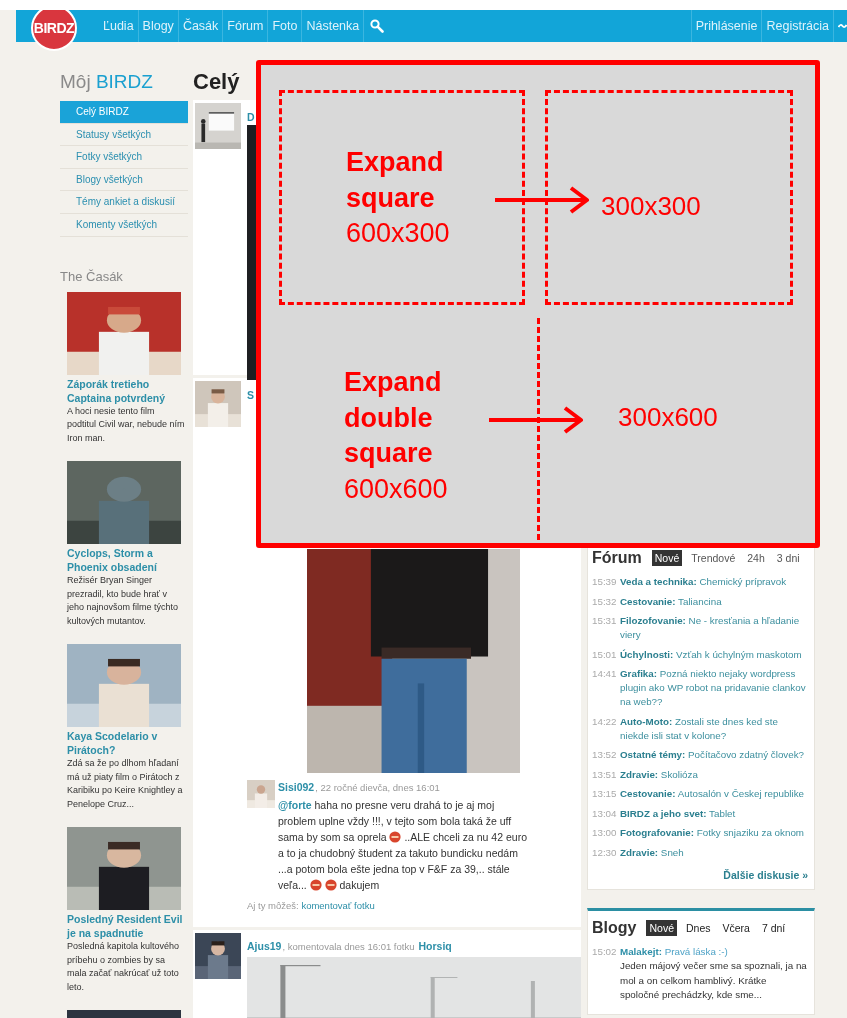  What do you see at coordinates (671, 601) in the screenshot?
I see `forum-topic-link: Cestovanie: Taliancina` at bounding box center [671, 601].